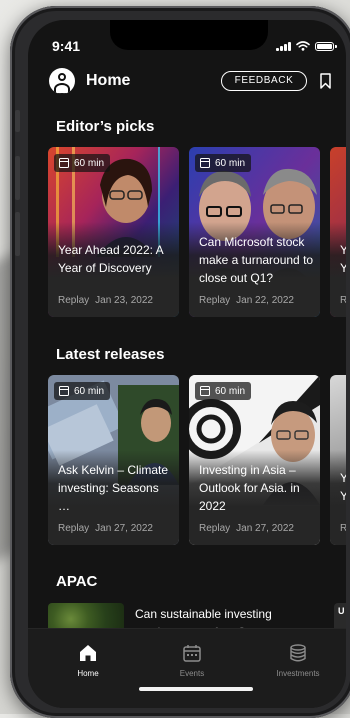 This screenshot has width=350, height=718. I want to click on notch, so click(189, 35).